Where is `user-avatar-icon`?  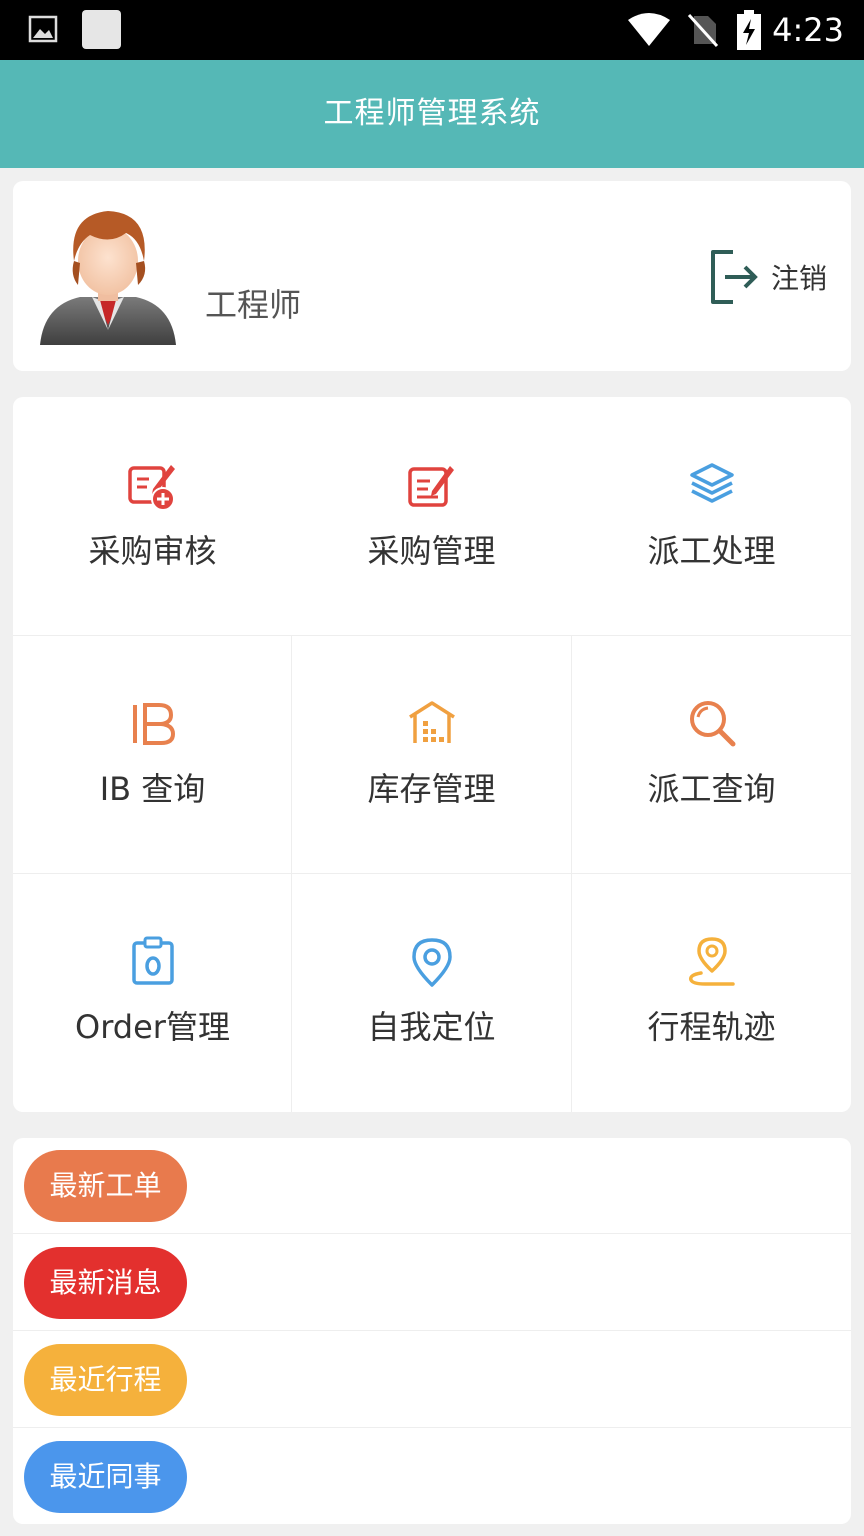 user-avatar-icon is located at coordinates (108, 278).